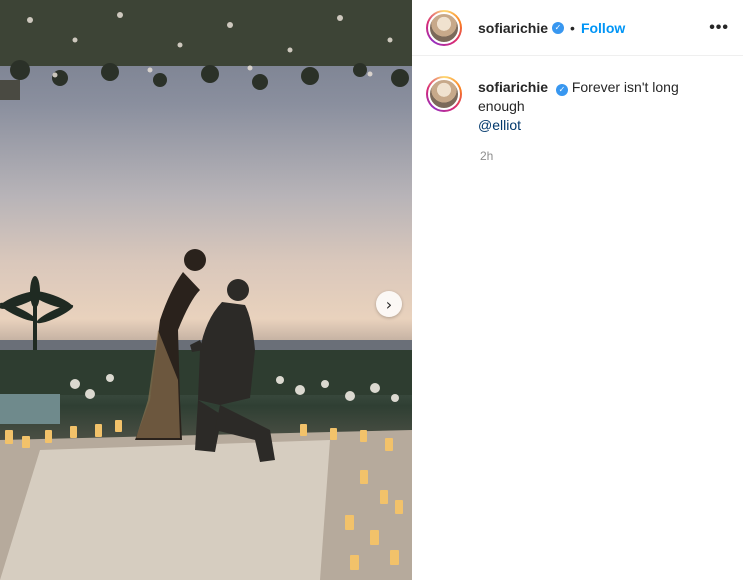 This screenshot has height=580, width=743. What do you see at coordinates (499, 125) in the screenshot?
I see `caption-mention-link: @elliot` at bounding box center [499, 125].